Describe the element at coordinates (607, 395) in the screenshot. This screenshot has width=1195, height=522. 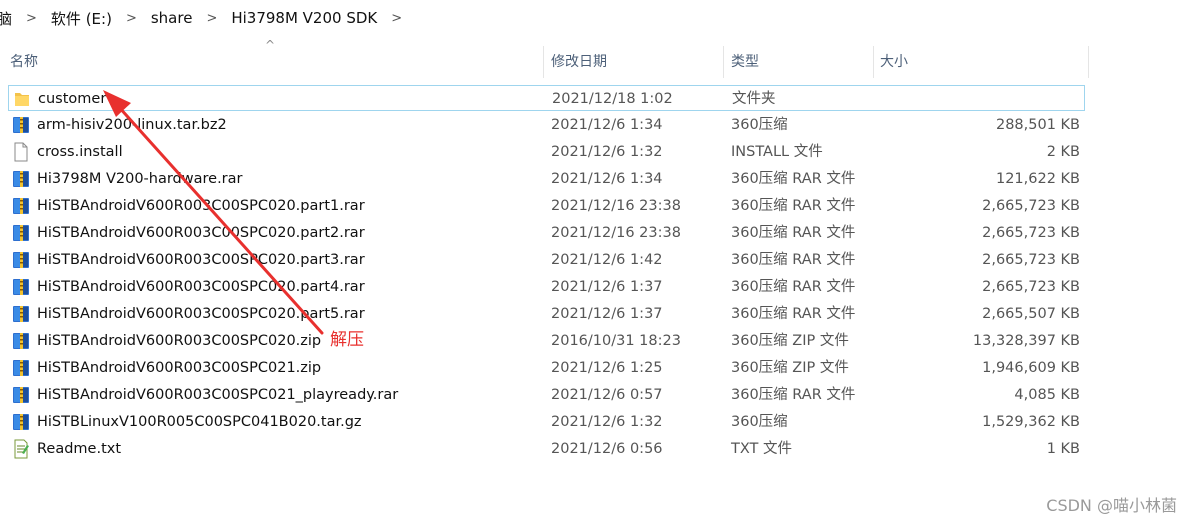
I see `file-date: 2021/12/6 0:57` at that location.